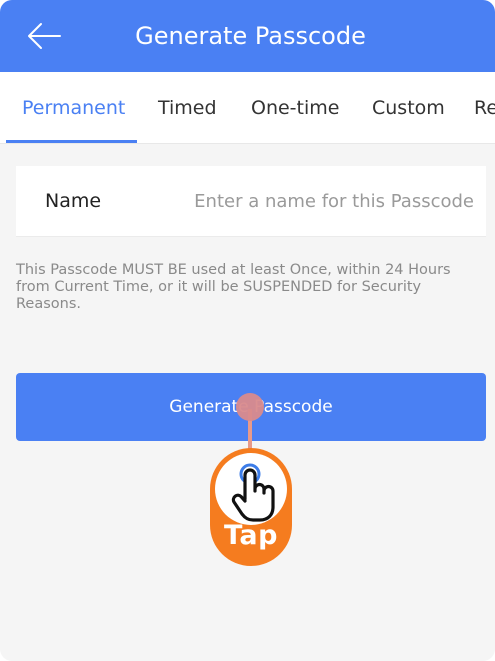 The image size is (495, 661). I want to click on page-title: Generate Passcode, so click(250, 36).